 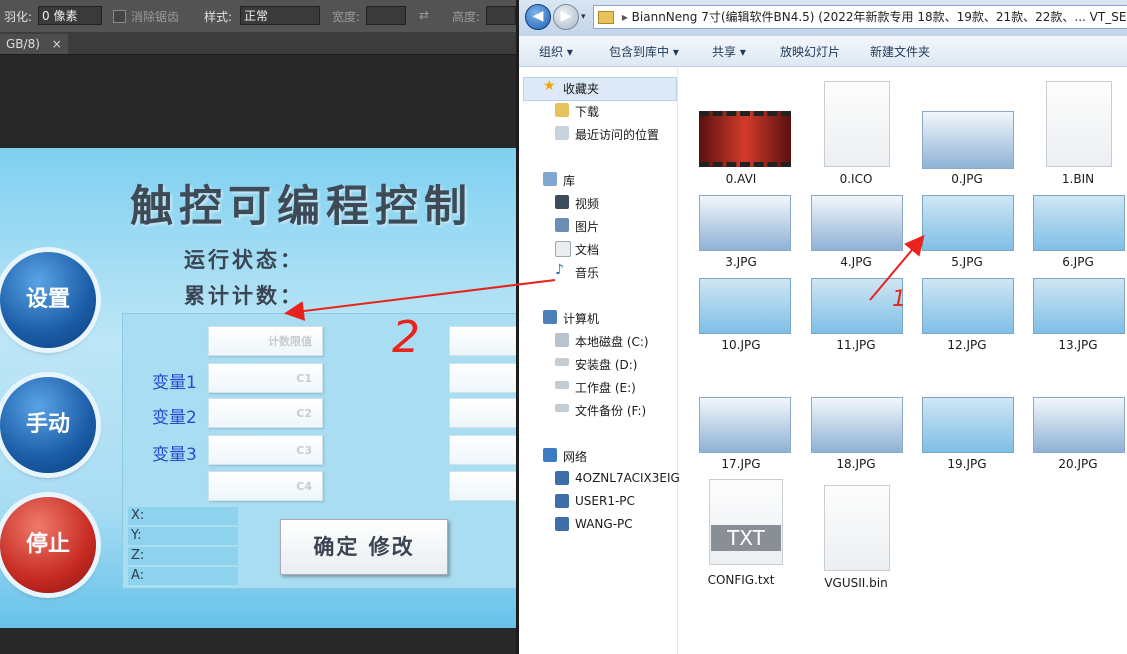 I want to click on file-item: 0.ICO, so click(x=856, y=134).